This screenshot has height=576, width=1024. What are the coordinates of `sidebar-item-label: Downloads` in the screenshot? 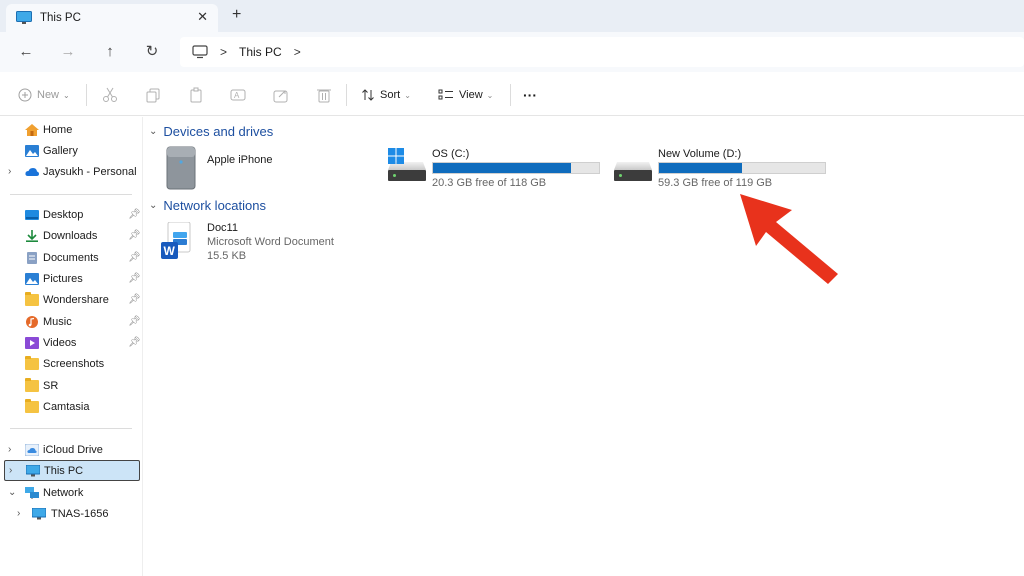 It's located at (70, 235).